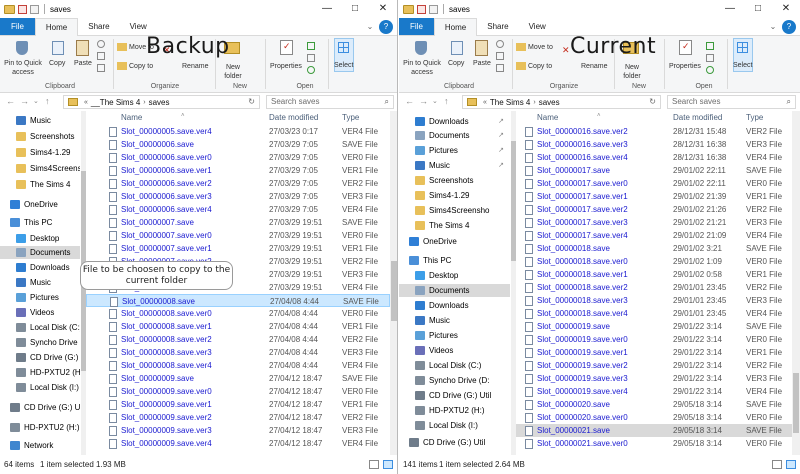 The width and height of the screenshot is (800, 474). What do you see at coordinates (773, 26) in the screenshot?
I see `expand-ribbon-icon: ⌄` at bounding box center [773, 26].